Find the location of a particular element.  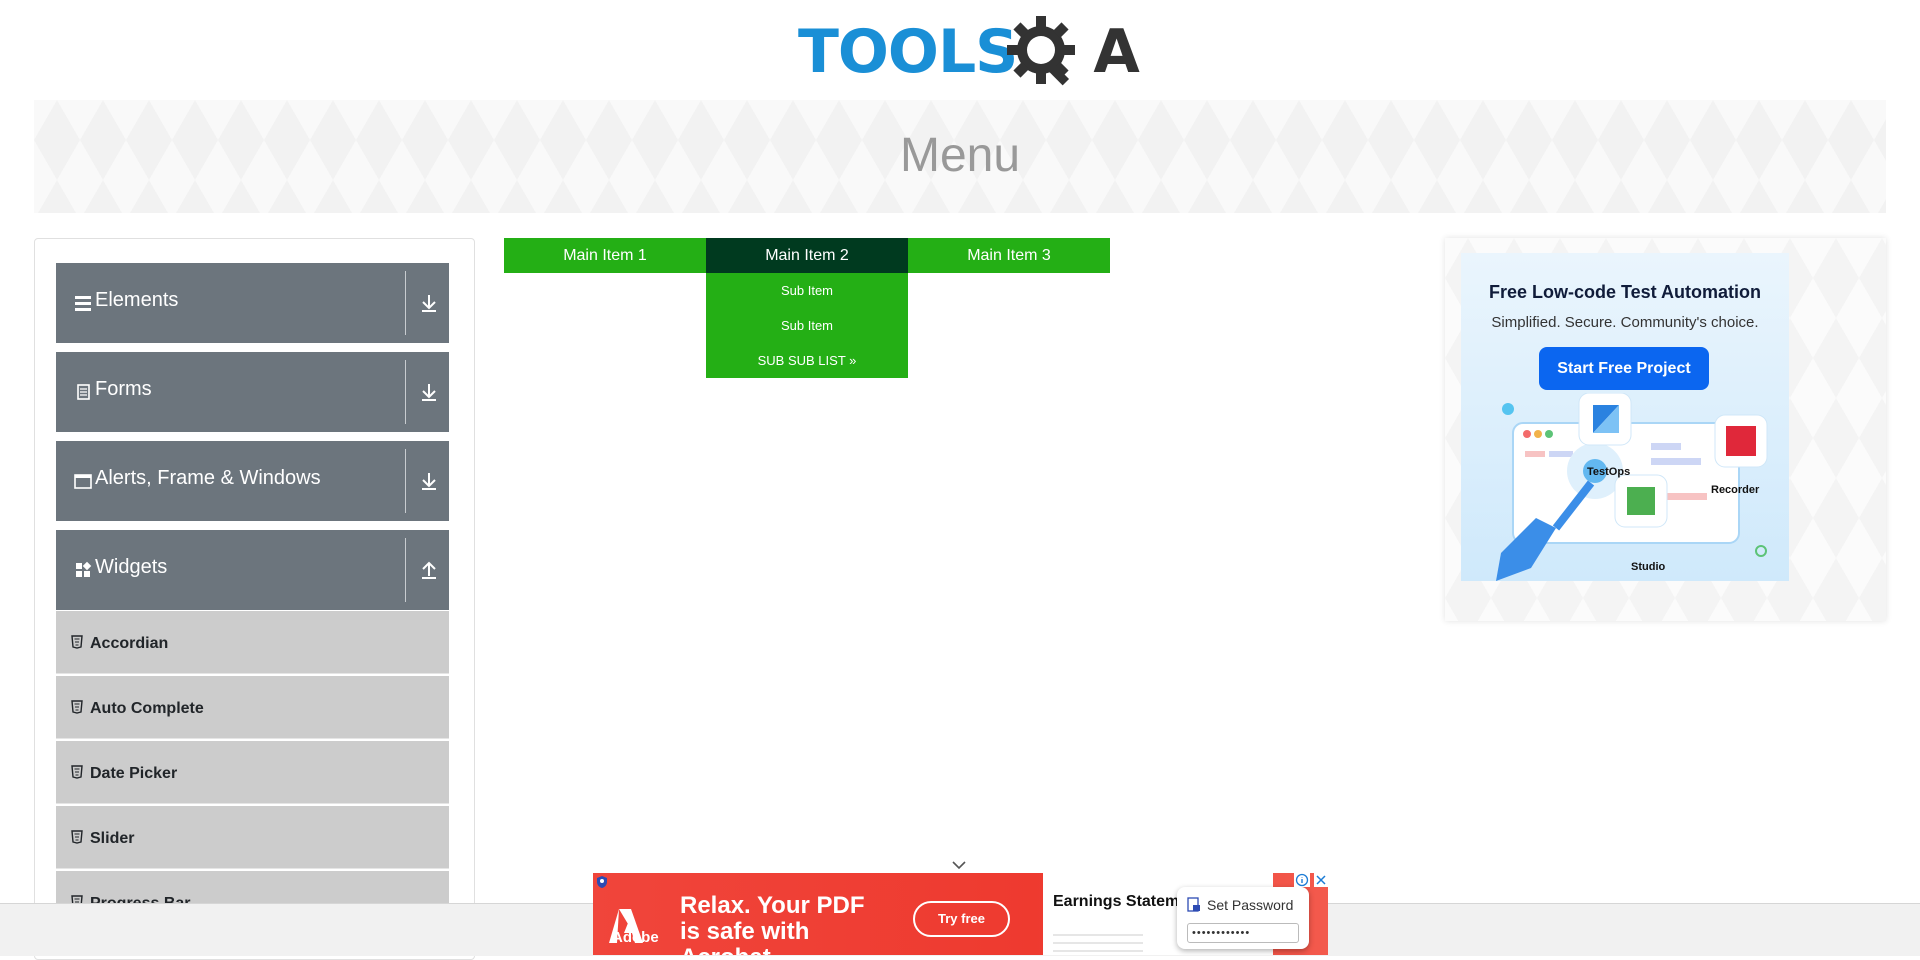

sidebar-group-alerts: Alerts, Frame & Windows is located at coordinates (252, 481).